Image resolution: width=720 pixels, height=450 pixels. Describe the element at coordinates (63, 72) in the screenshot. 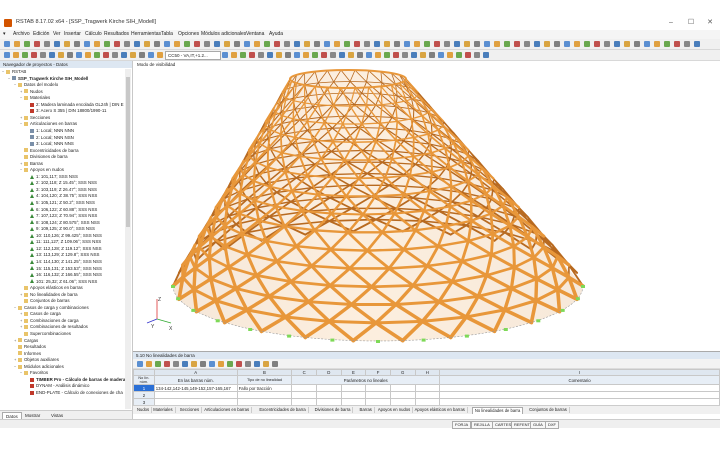

I see `tree-item: − RSTAB` at that location.